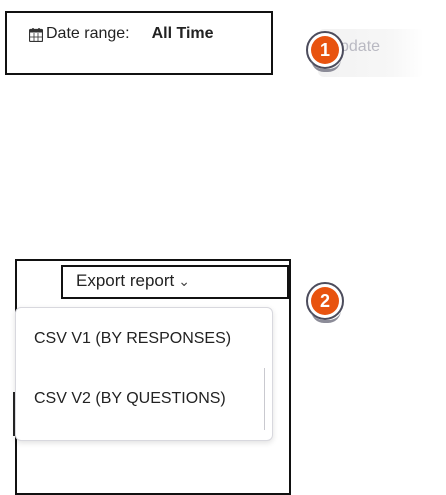 This screenshot has height=495, width=446. What do you see at coordinates (184, 281) in the screenshot?
I see `chevron-down-icon: ⌄` at bounding box center [184, 281].